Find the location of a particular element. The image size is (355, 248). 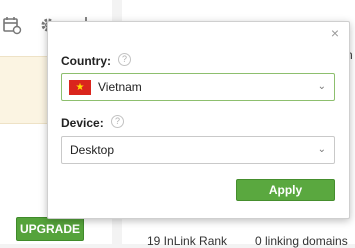

inlink-rank-stat: 19 InLink Rank is located at coordinates (187, 241).